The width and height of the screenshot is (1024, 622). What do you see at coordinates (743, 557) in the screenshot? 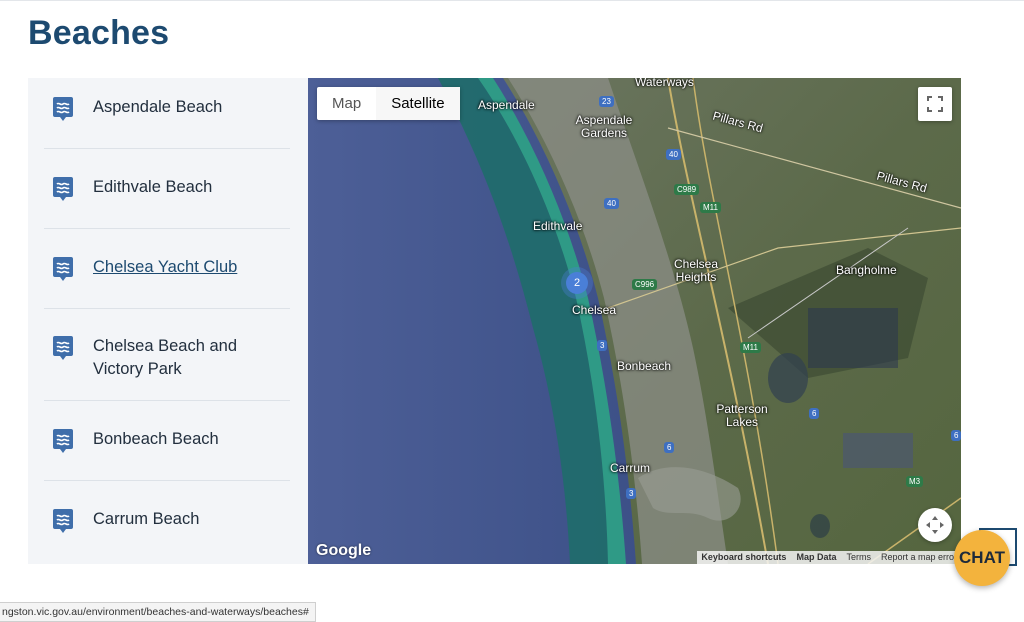
I see `keyboard-shortcuts-link: Keyboard shortcuts` at bounding box center [743, 557].